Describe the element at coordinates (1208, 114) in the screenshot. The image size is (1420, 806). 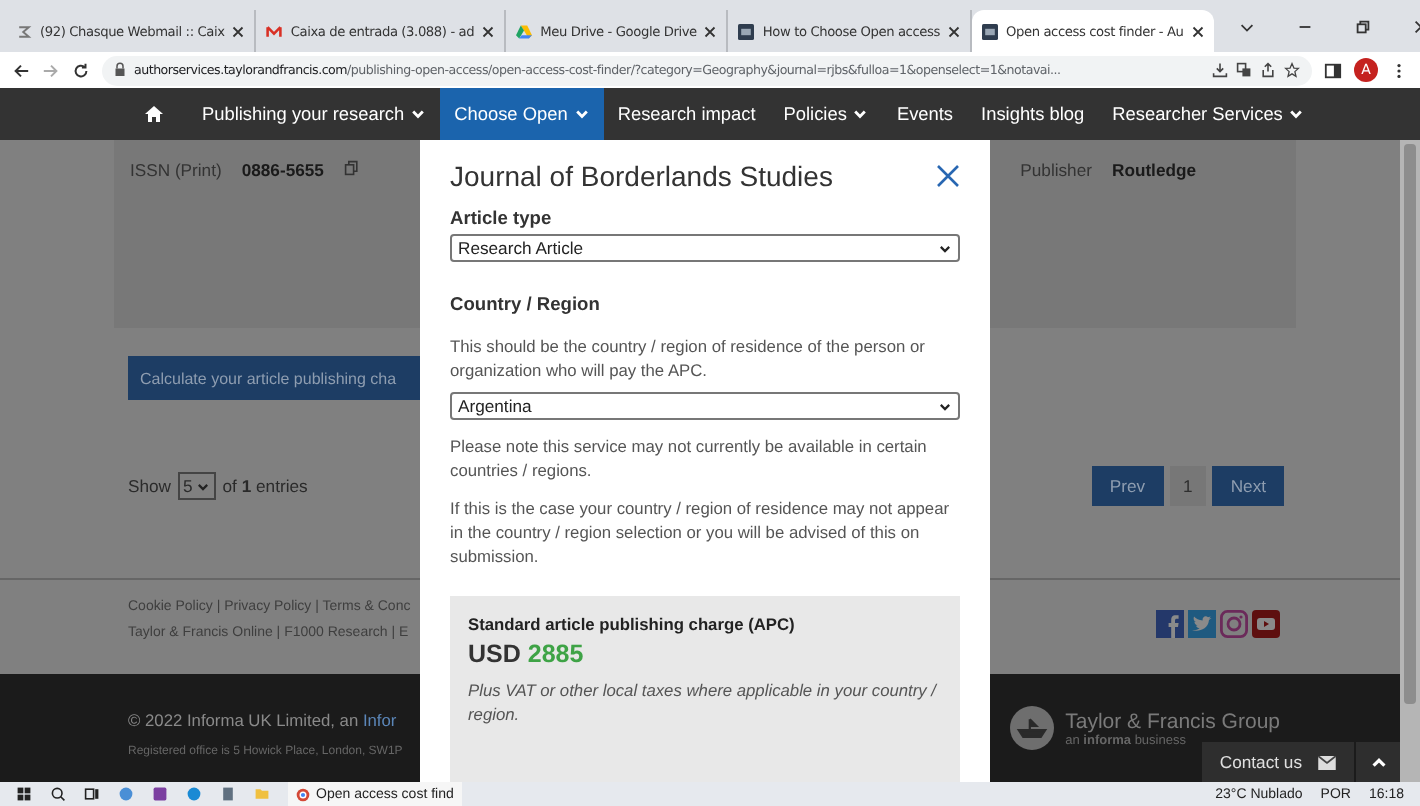
I see `nav-item: Researcher Services` at that location.